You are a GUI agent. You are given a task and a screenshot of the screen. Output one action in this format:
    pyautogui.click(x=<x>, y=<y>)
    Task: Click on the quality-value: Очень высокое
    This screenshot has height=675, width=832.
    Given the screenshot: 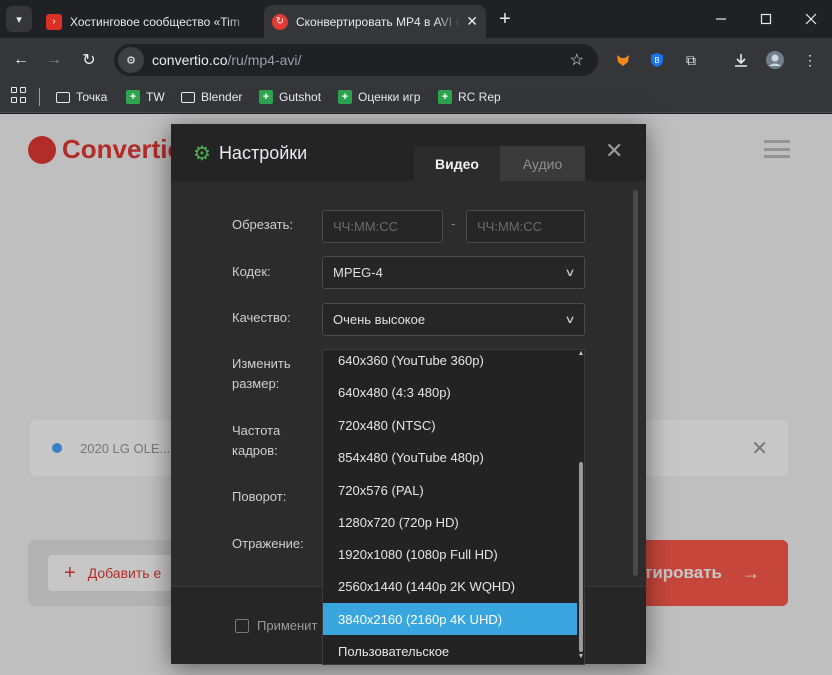 What is the action you would take?
    pyautogui.click(x=379, y=319)
    